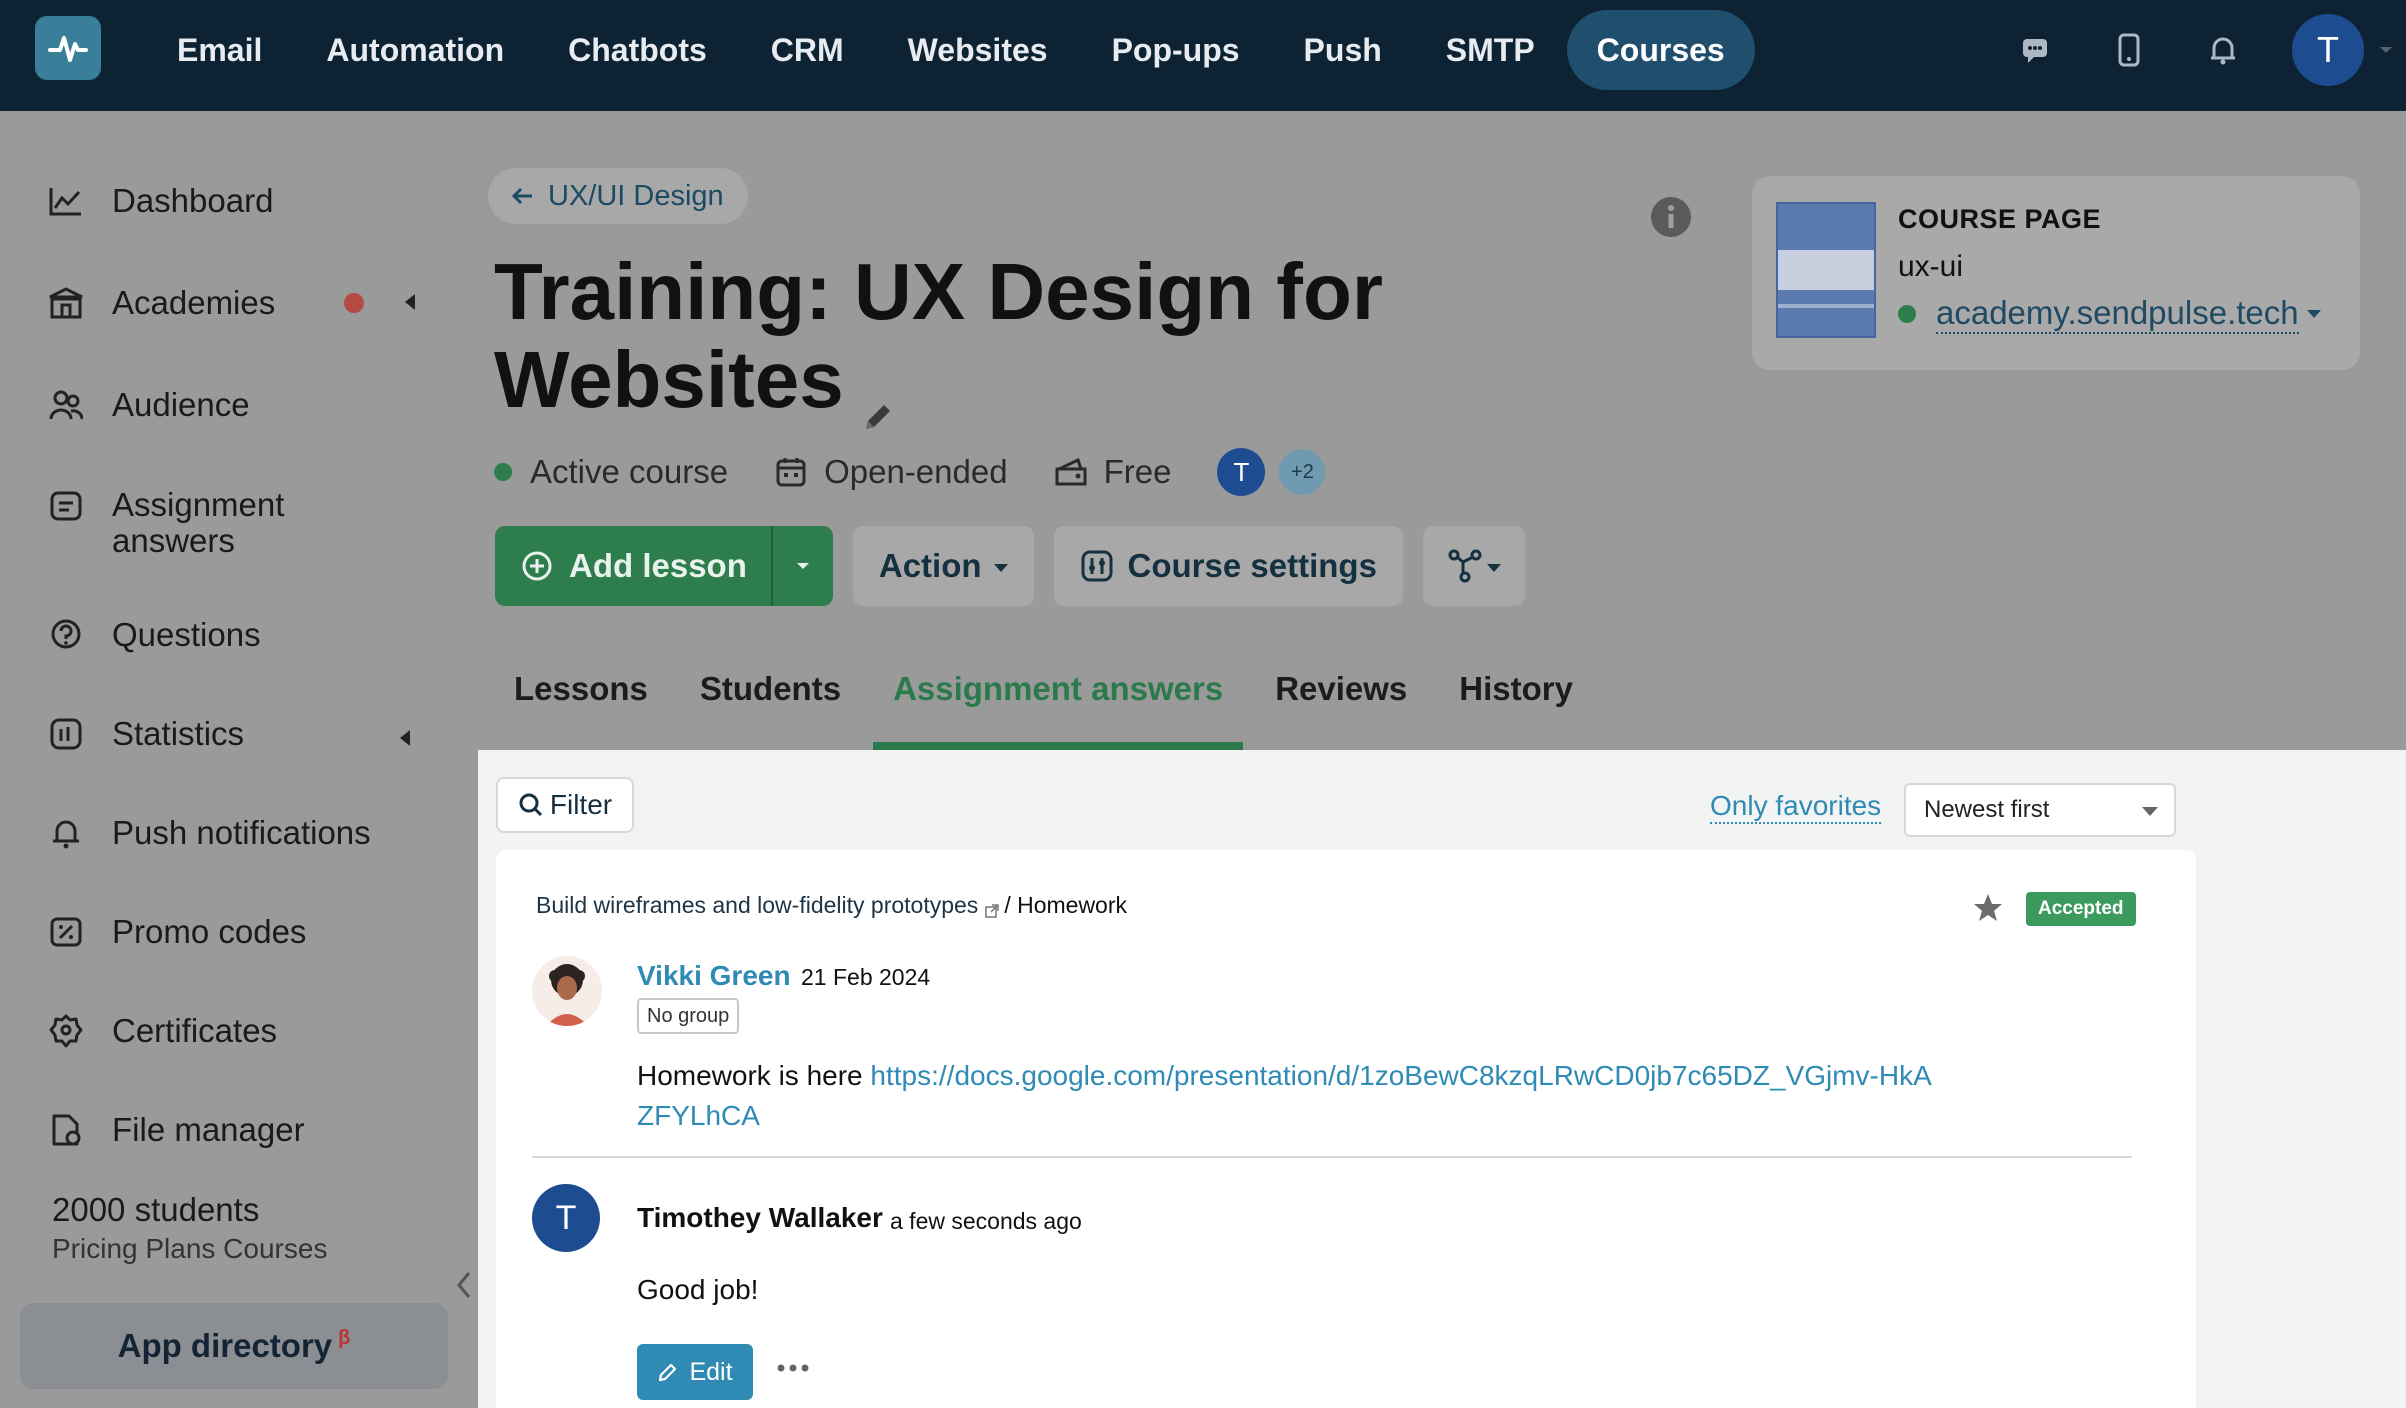 The image size is (2406, 1408). I want to click on sidebar-item-certificates: Certificates, so click(161, 1031).